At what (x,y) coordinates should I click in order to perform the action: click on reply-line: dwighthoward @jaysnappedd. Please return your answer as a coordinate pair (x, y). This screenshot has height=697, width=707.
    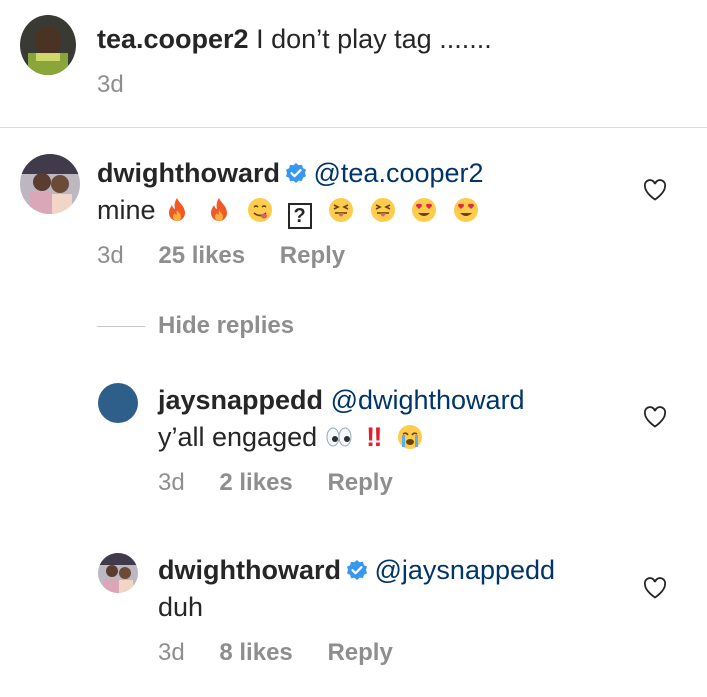
    Looking at the image, I should click on (356, 570).